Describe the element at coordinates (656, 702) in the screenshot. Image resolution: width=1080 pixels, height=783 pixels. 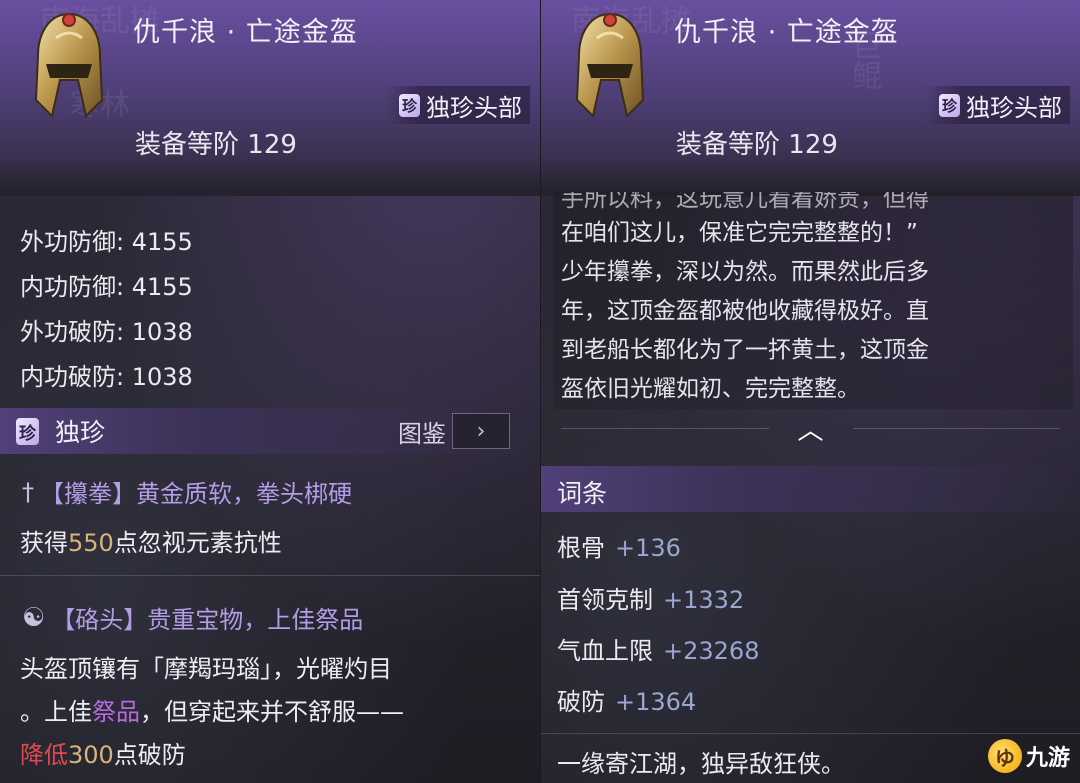
I see `attribute-value: +1364` at that location.